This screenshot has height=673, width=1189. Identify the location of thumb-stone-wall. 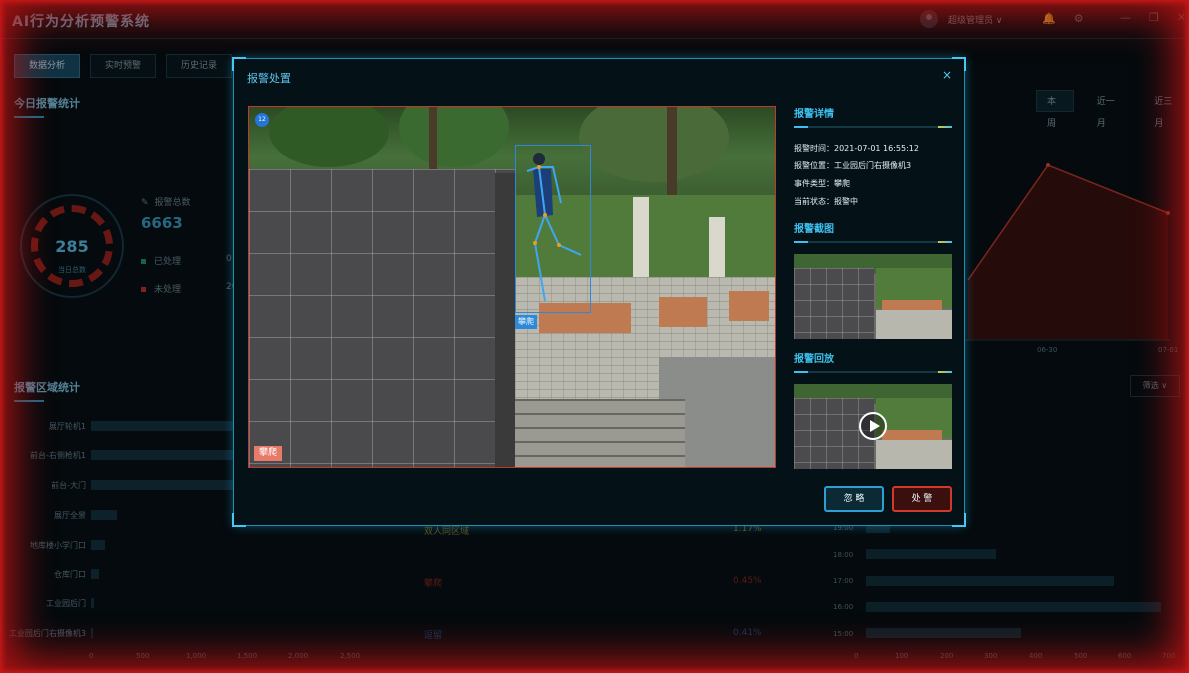
(834, 303).